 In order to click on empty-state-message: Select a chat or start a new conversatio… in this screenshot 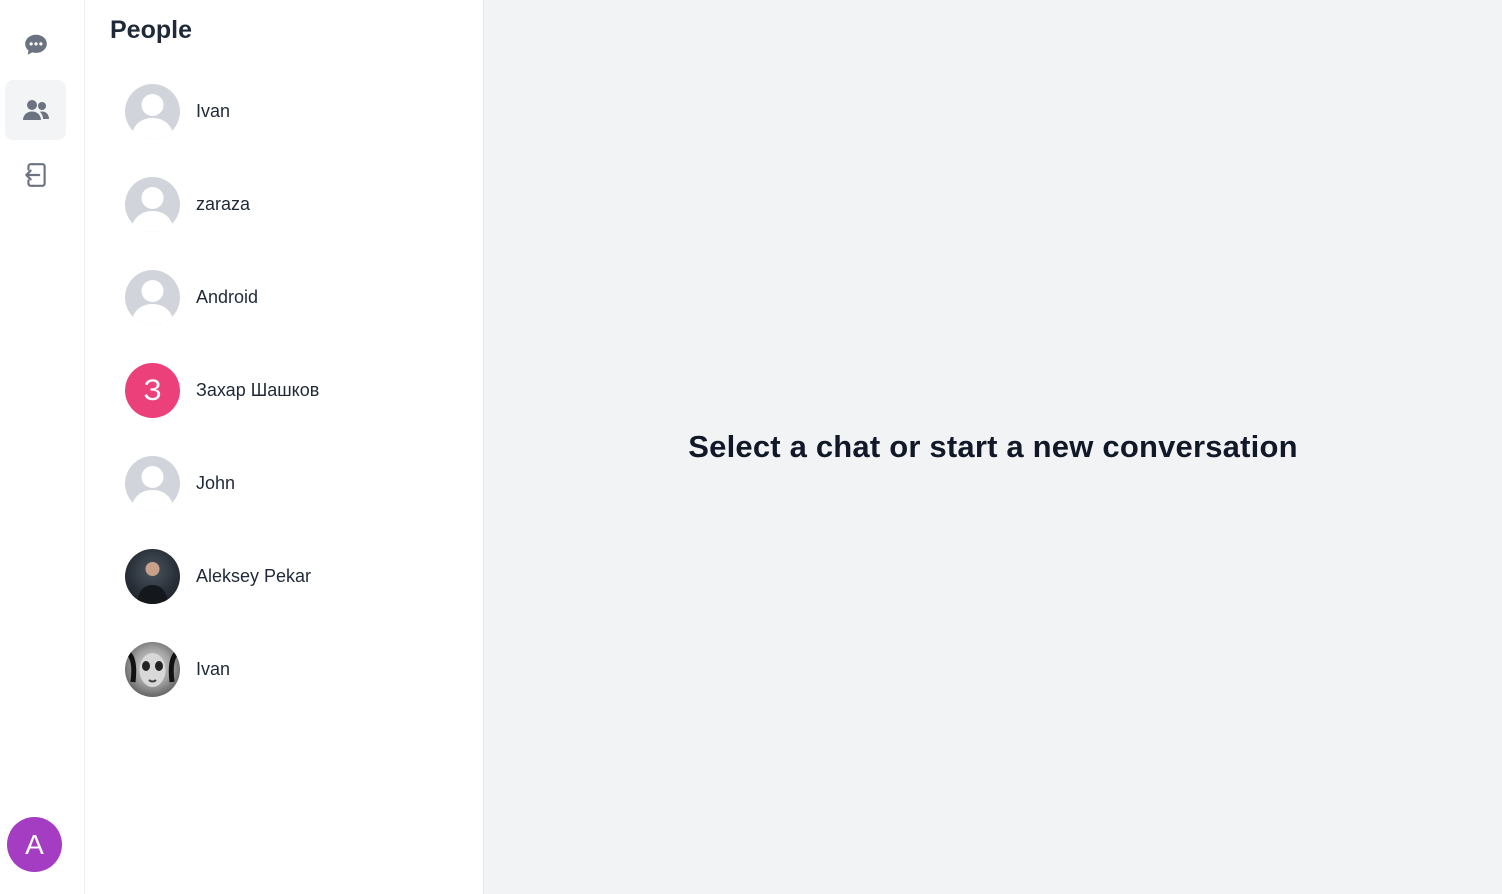, I will do `click(993, 446)`.